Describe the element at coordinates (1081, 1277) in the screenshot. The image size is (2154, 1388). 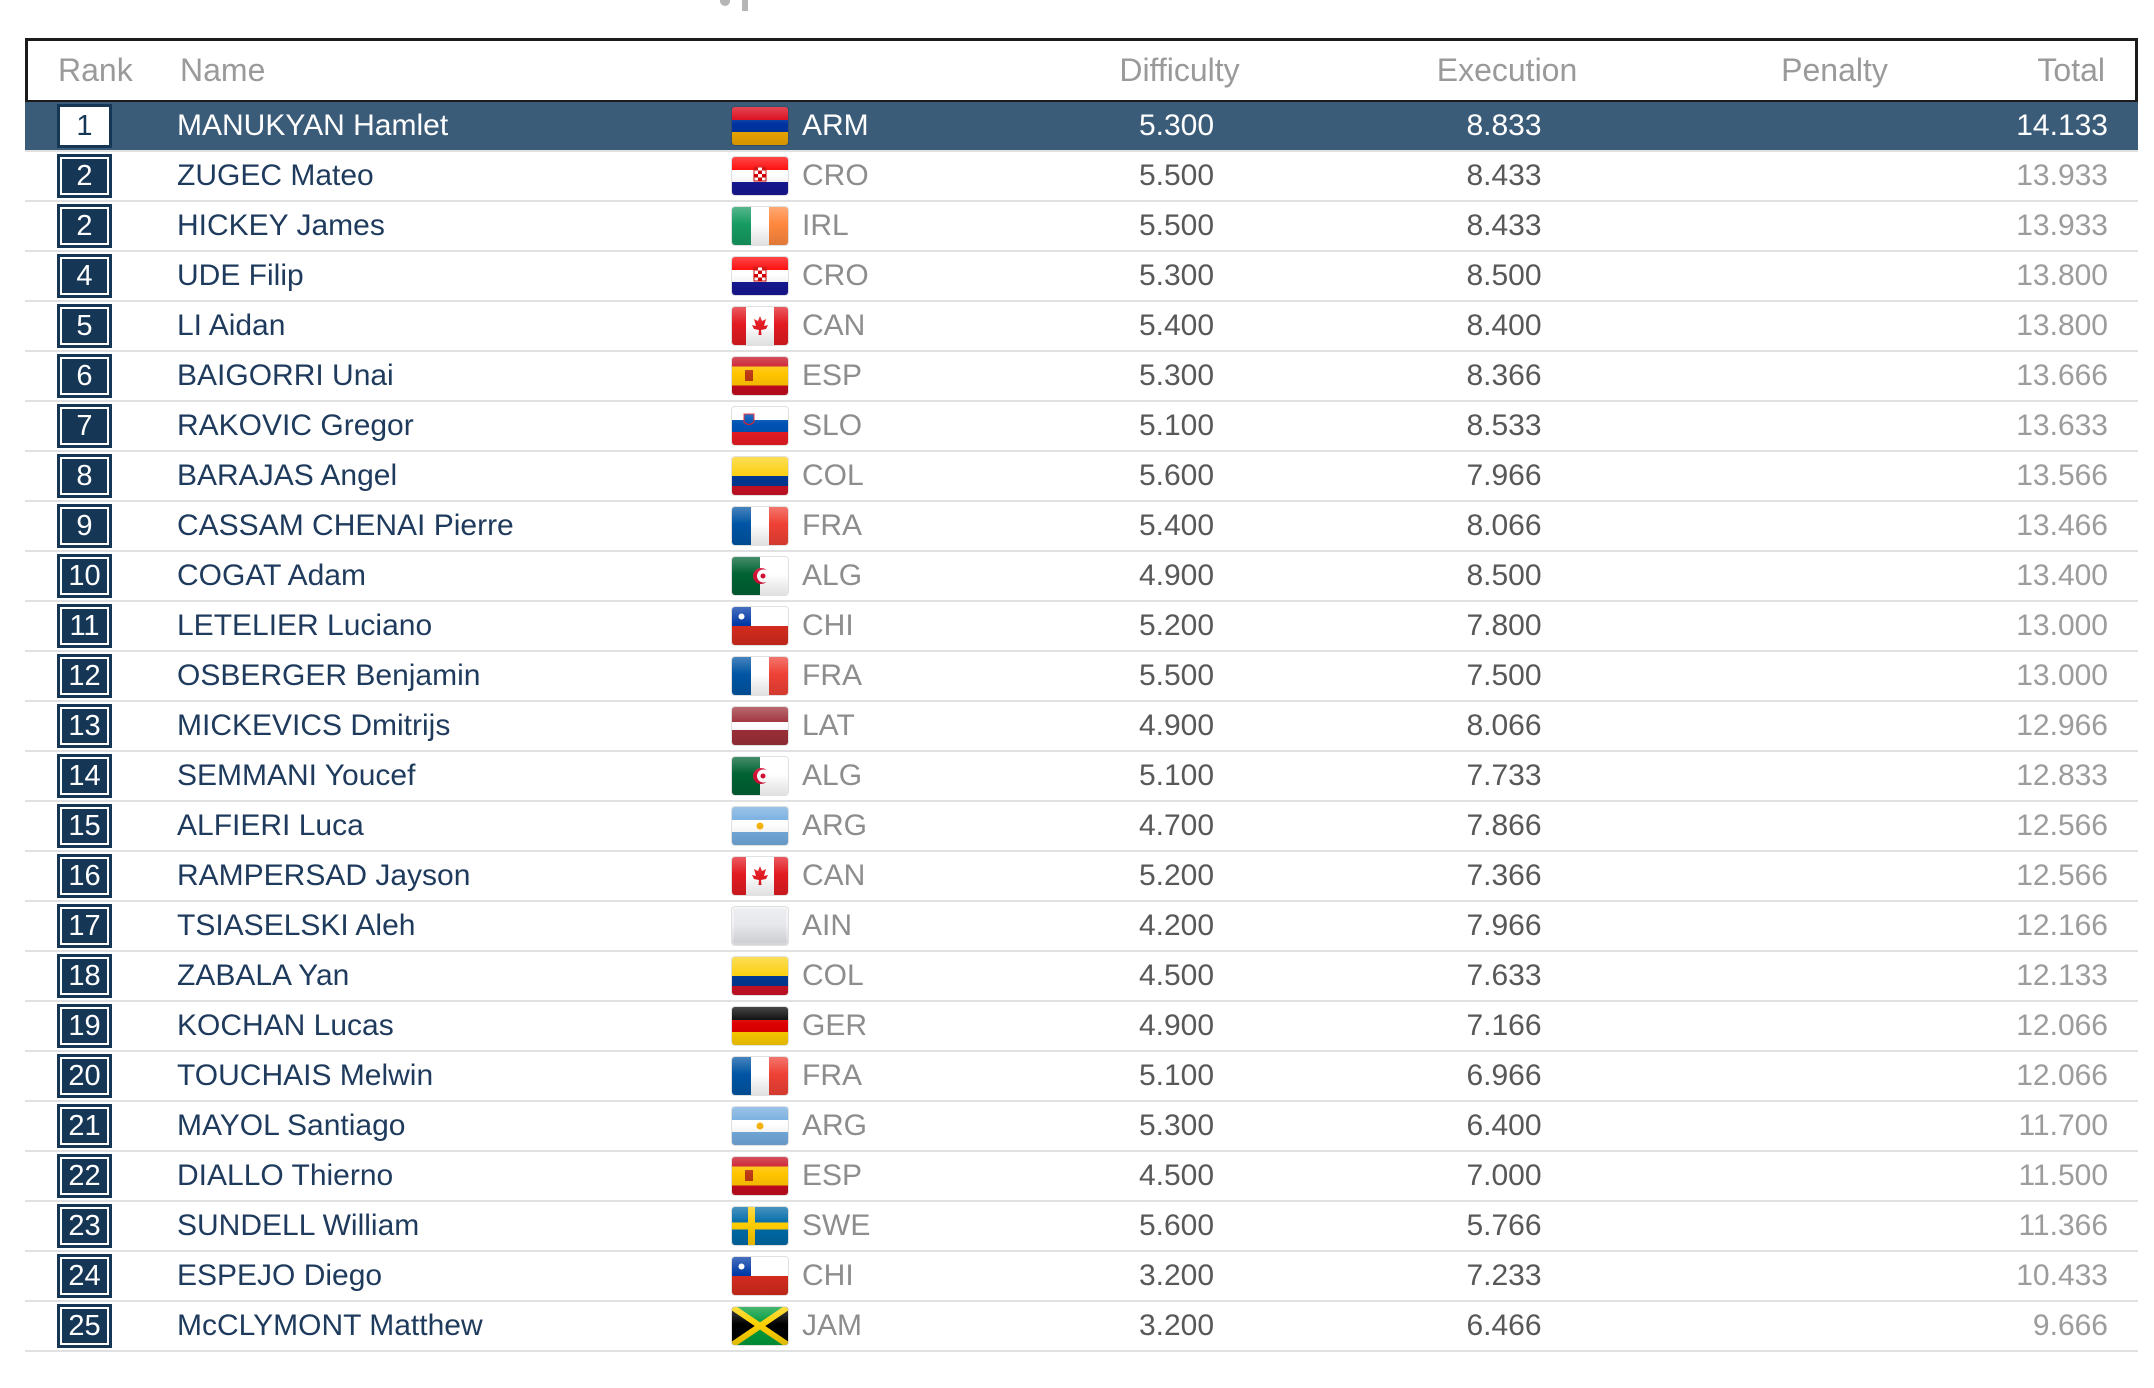
I see `table-row: 24 ESPEJO Diego CHI 3.200 7.233 10.433` at that location.